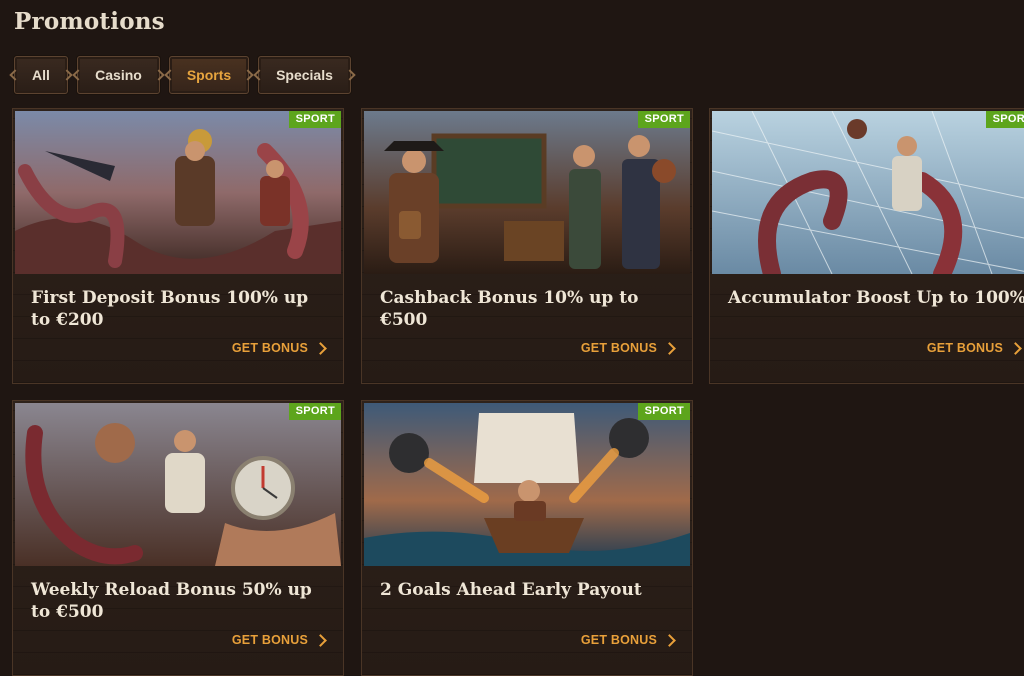  I want to click on promo-image-pirate-tactics: SPORT, so click(527, 192).